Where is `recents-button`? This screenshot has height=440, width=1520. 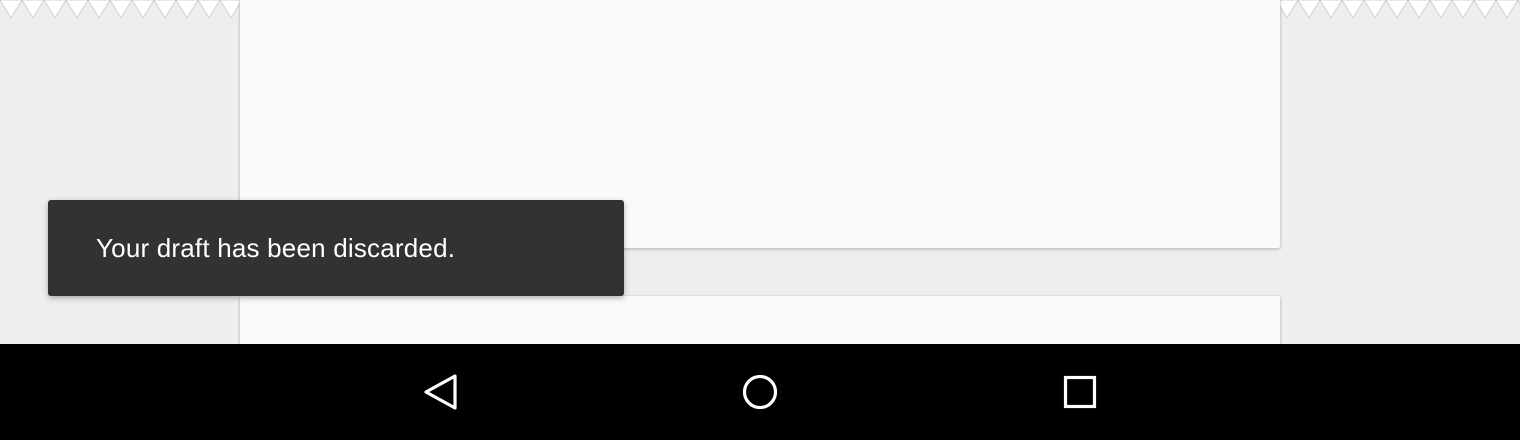 recents-button is located at coordinates (1080, 392).